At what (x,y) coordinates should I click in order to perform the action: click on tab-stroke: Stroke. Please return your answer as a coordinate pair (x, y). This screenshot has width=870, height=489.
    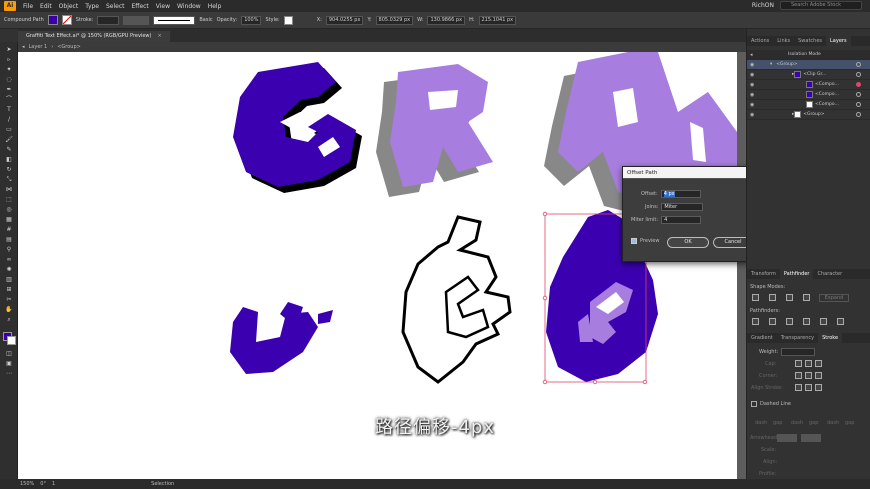
    Looking at the image, I should click on (830, 338).